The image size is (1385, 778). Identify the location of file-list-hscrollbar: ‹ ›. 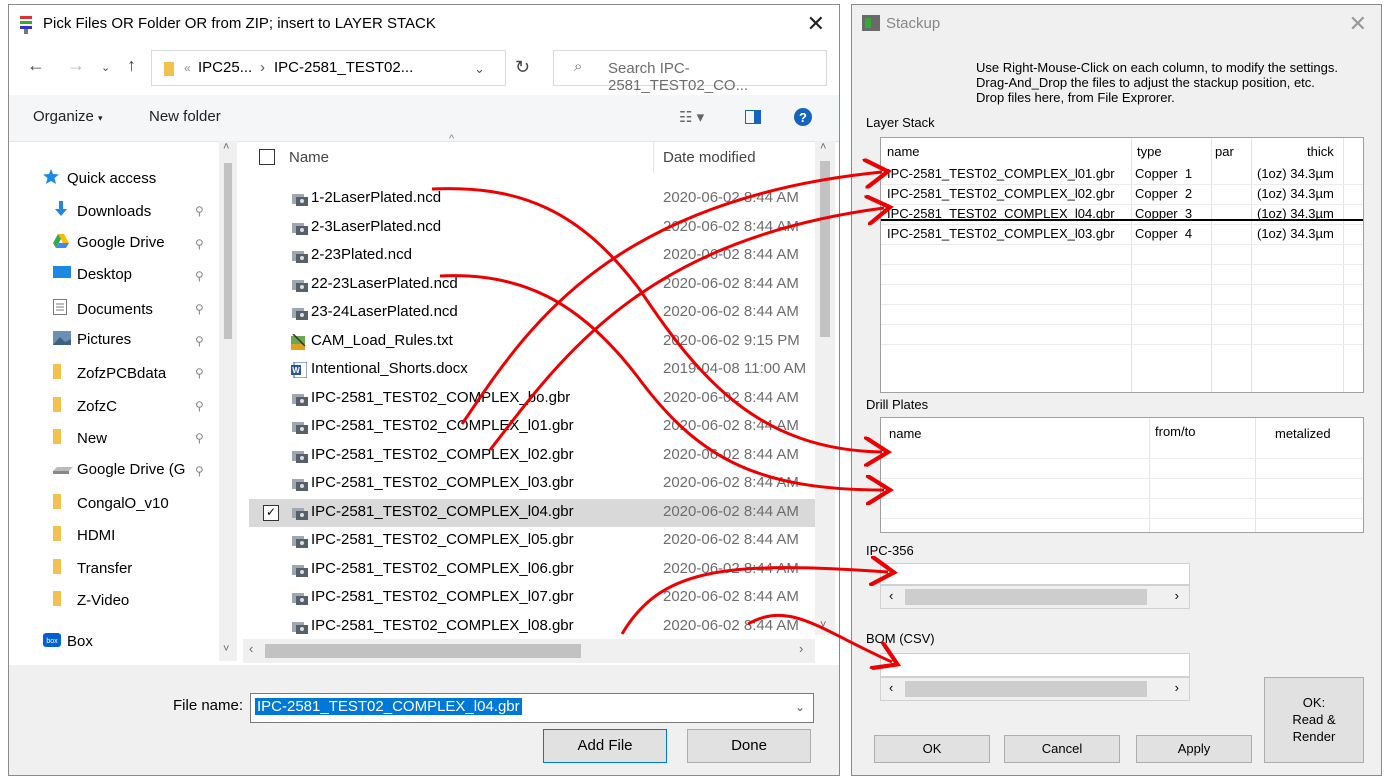
(529, 651).